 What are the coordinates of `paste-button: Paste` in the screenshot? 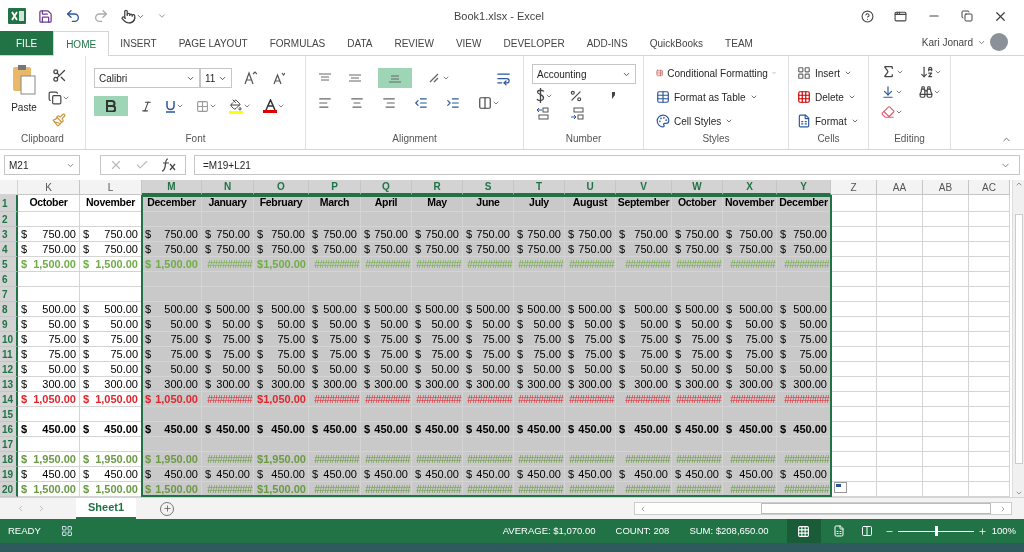 It's located at (24, 97).